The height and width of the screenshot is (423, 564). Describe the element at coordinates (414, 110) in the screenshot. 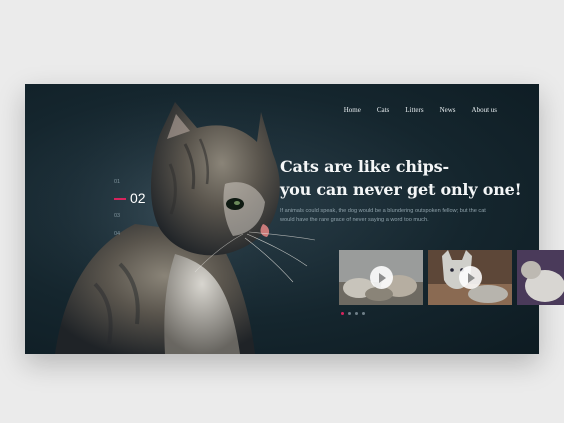

I see `nav-litters: Litters` at that location.